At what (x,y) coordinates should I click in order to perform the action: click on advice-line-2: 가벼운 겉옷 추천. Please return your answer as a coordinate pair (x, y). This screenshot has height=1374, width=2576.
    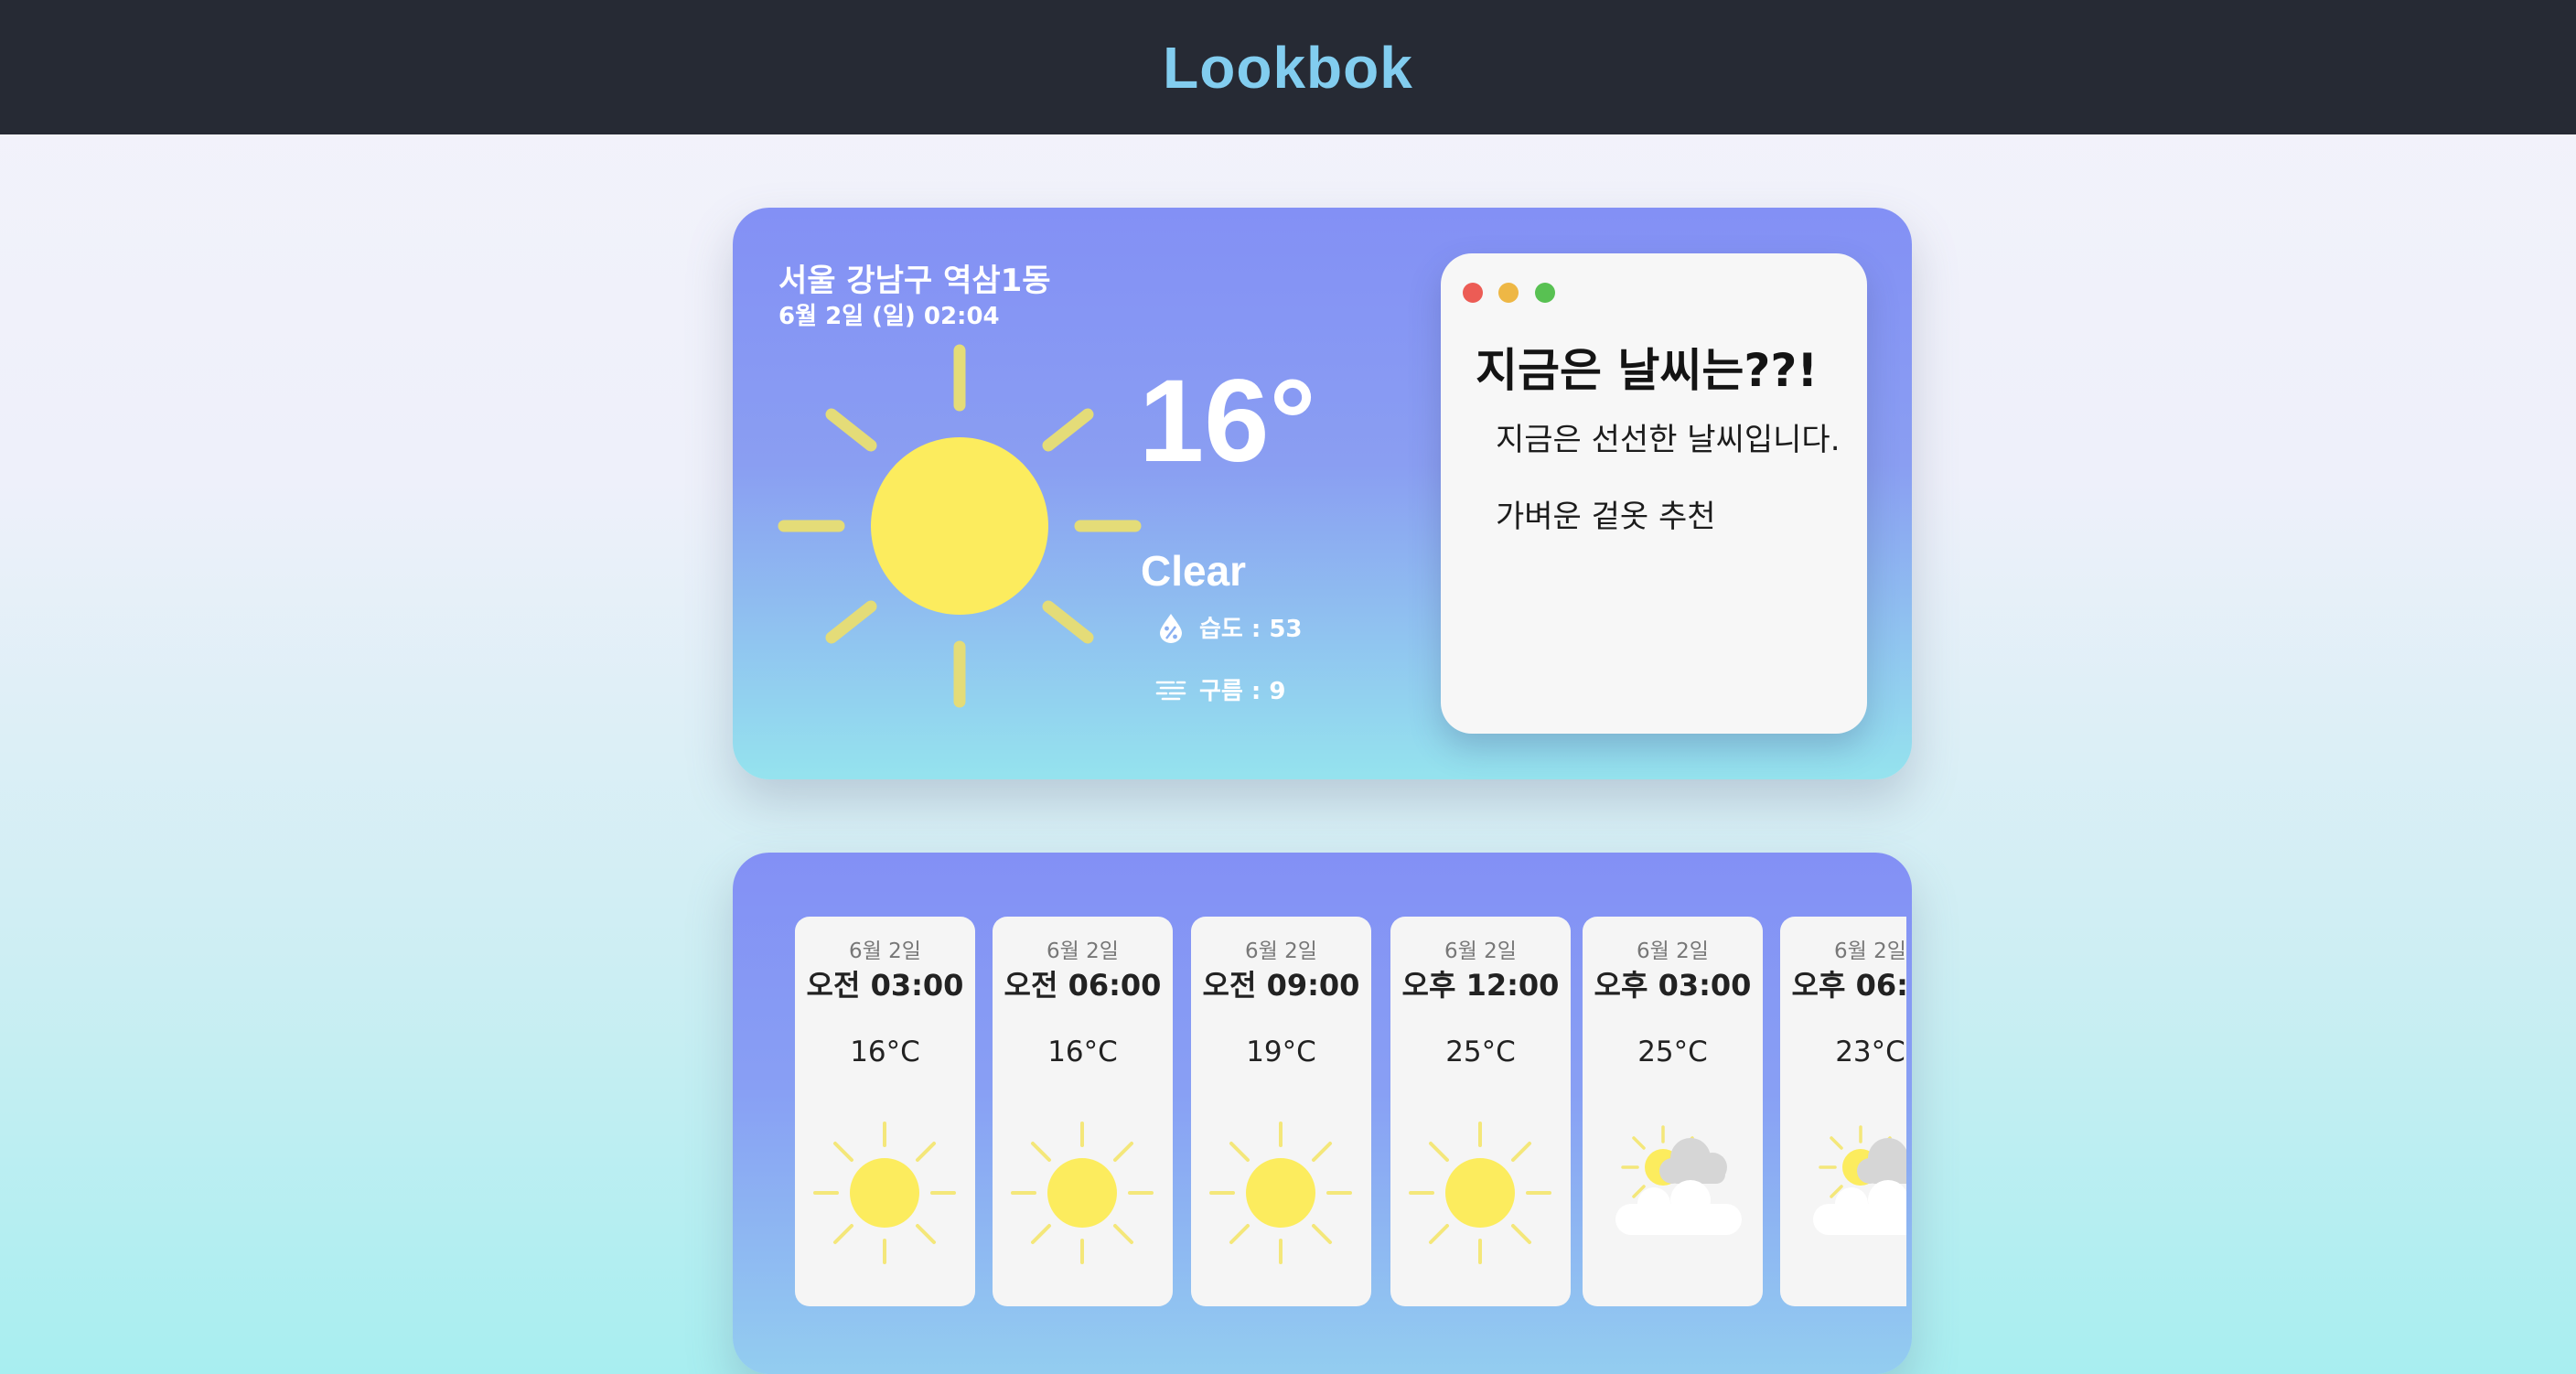
    Looking at the image, I should click on (1606, 517).